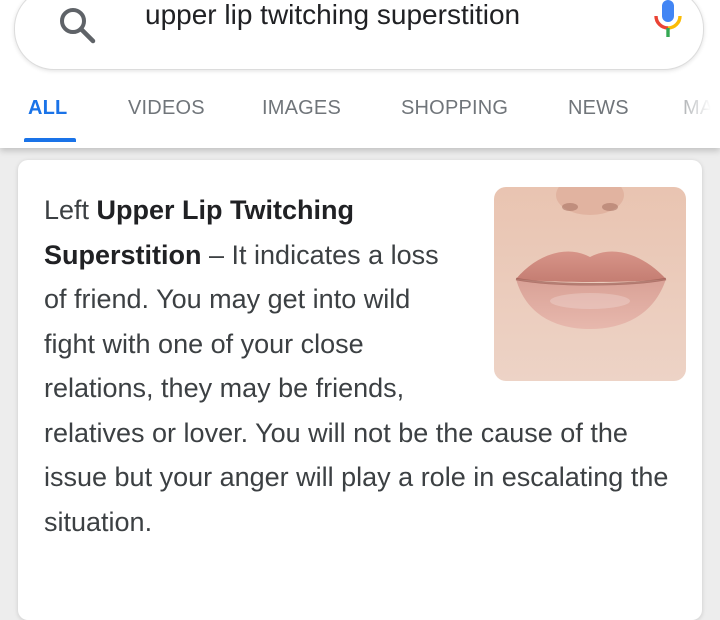  I want to click on search-input: upper lip twitching superstition, so click(332, 16).